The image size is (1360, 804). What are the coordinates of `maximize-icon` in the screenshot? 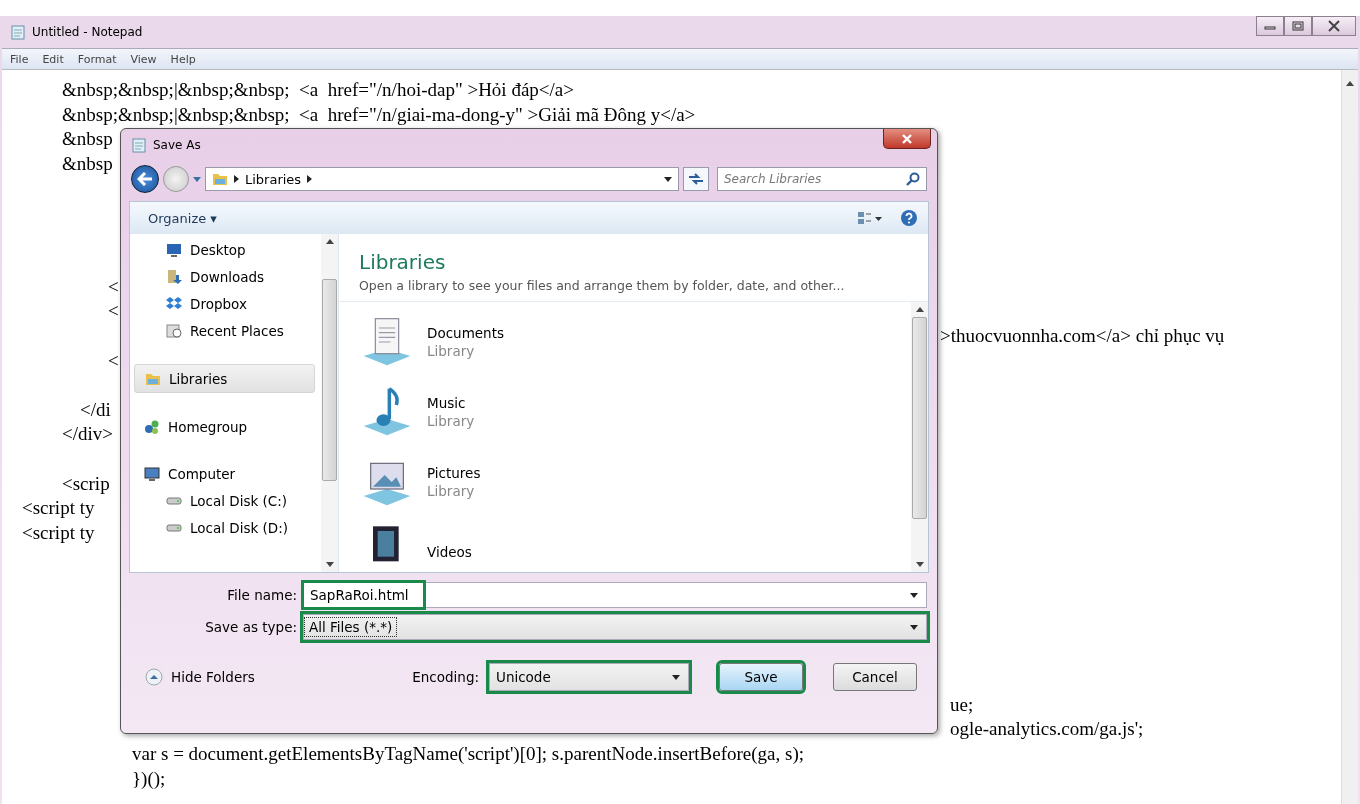 It's located at (1298, 26).